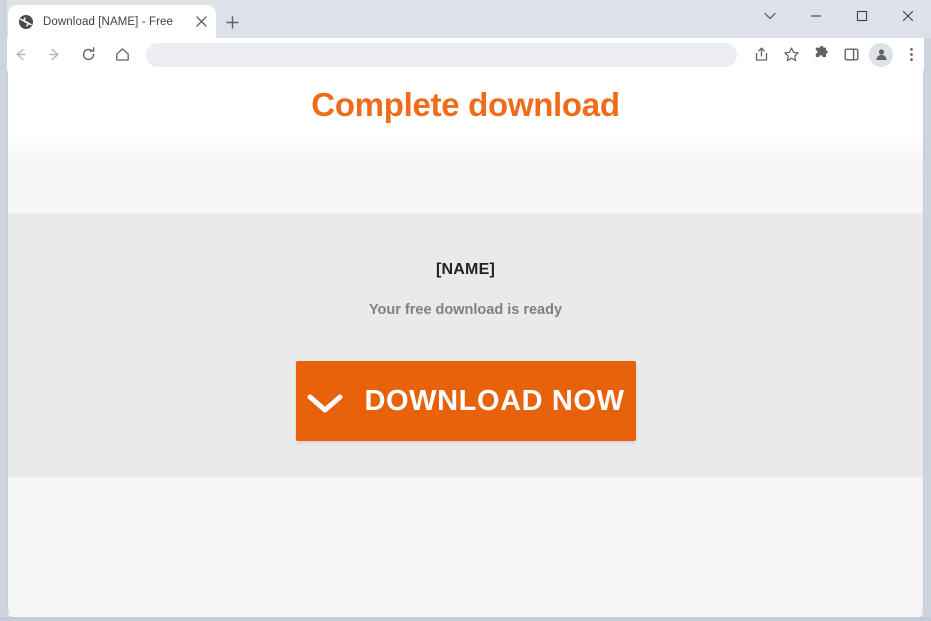  I want to click on download-now-label: DOWNLOAD NOW, so click(494, 400).